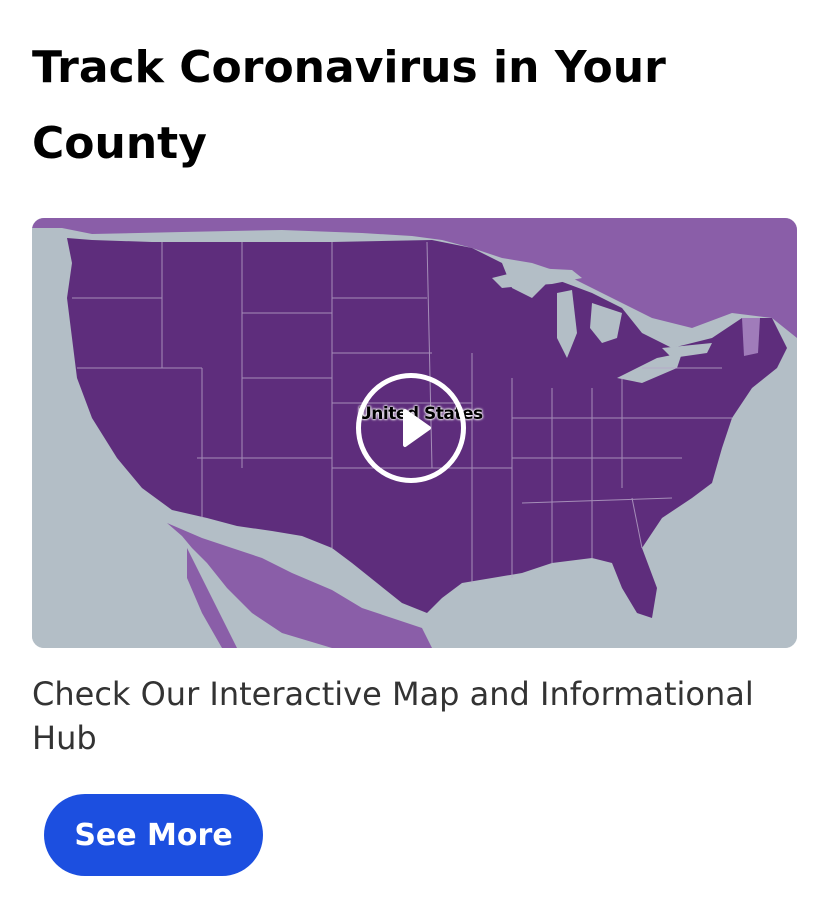 This screenshot has height=920, width=818. What do you see at coordinates (153, 835) in the screenshot?
I see `see-more-button: See More` at bounding box center [153, 835].